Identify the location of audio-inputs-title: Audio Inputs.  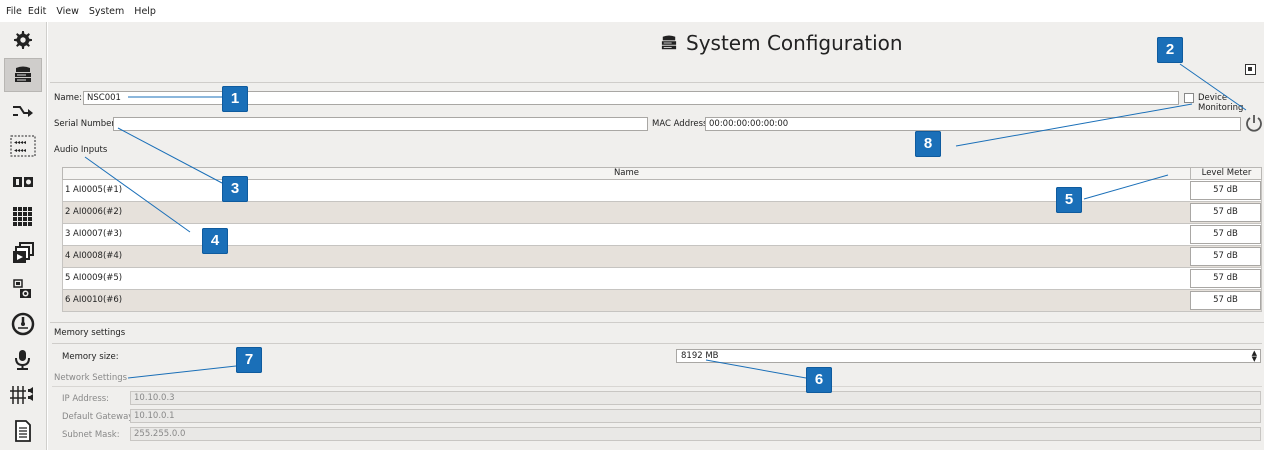
(81, 150).